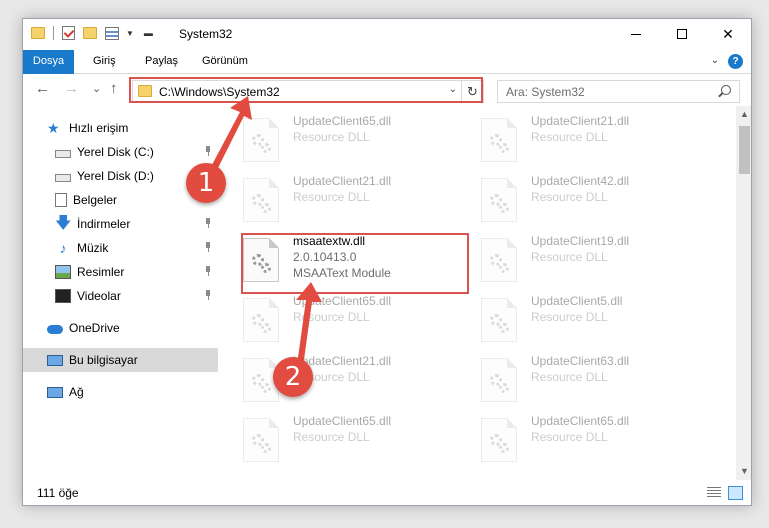  I want to click on sidebar-item-local-disk-c: Yerel Disk (C:), so click(120, 152).